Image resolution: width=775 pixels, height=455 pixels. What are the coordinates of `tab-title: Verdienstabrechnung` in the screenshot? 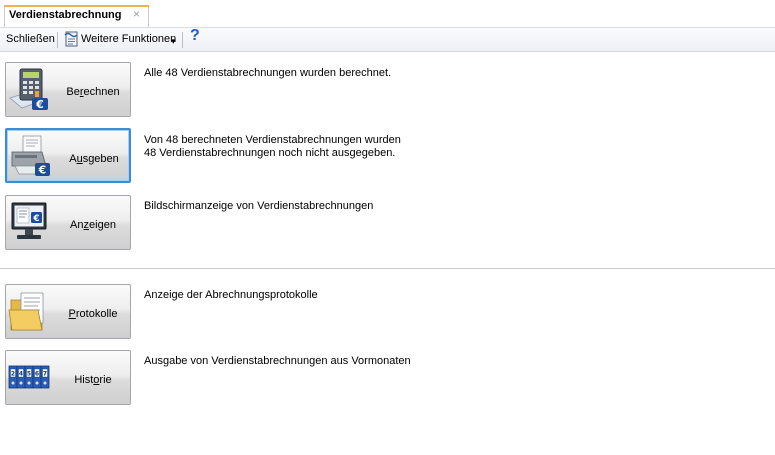 It's located at (65, 15).